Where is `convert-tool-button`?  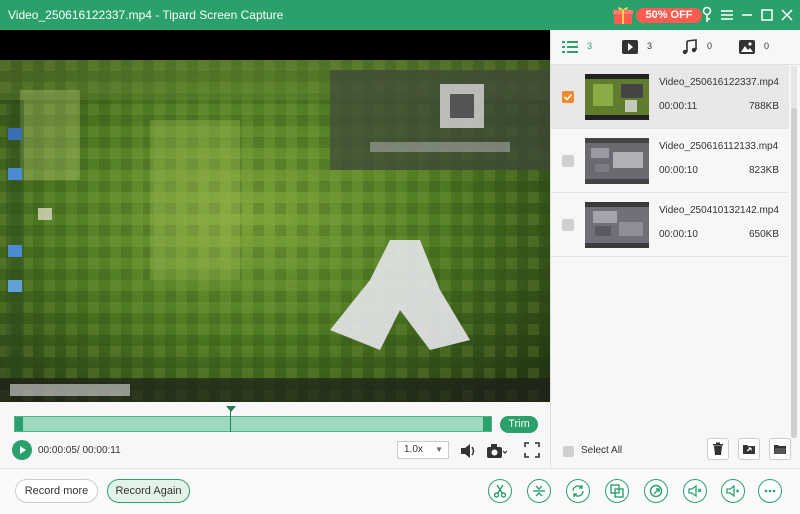
convert-tool-button is located at coordinates (578, 491).